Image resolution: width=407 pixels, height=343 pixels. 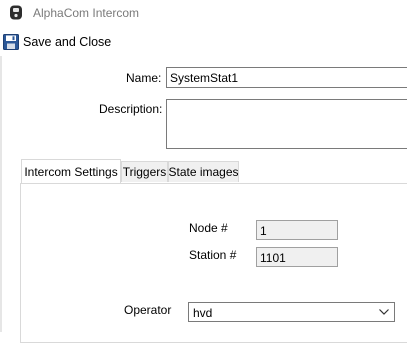 I want to click on tab-intercom-settings: Intercom Settings, so click(x=71, y=171).